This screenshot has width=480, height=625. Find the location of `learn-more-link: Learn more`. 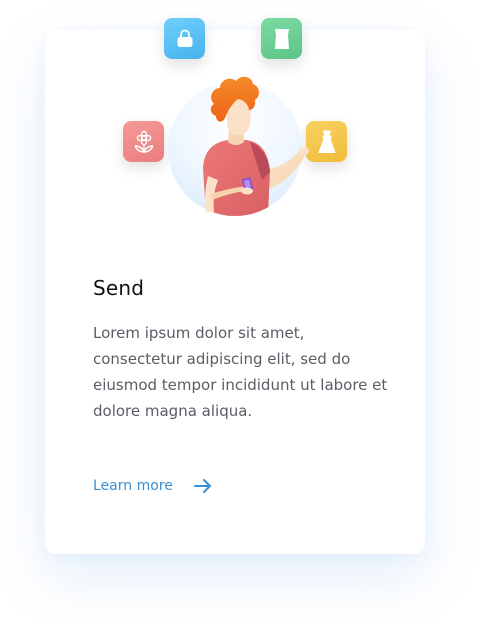

learn-more-link: Learn more is located at coordinates (153, 486).